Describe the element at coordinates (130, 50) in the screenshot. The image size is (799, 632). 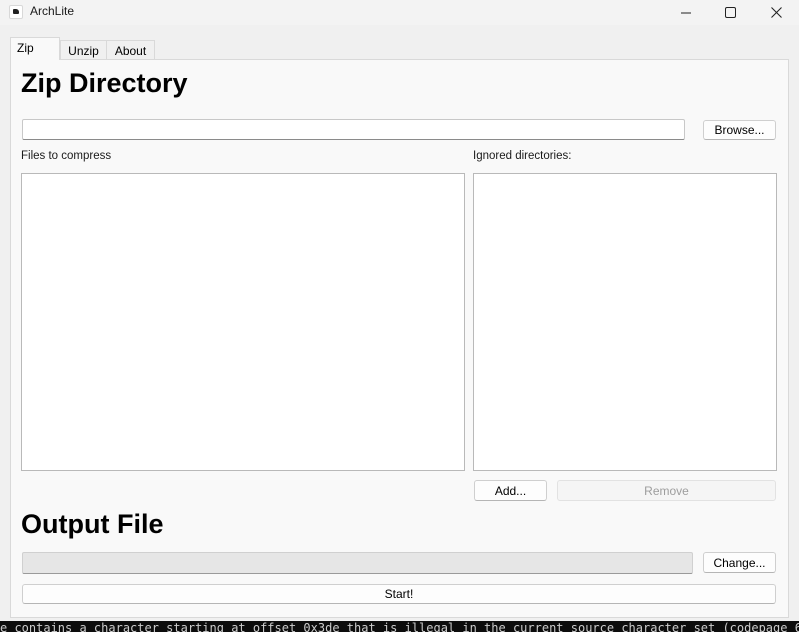
I see `tab-about: About` at that location.